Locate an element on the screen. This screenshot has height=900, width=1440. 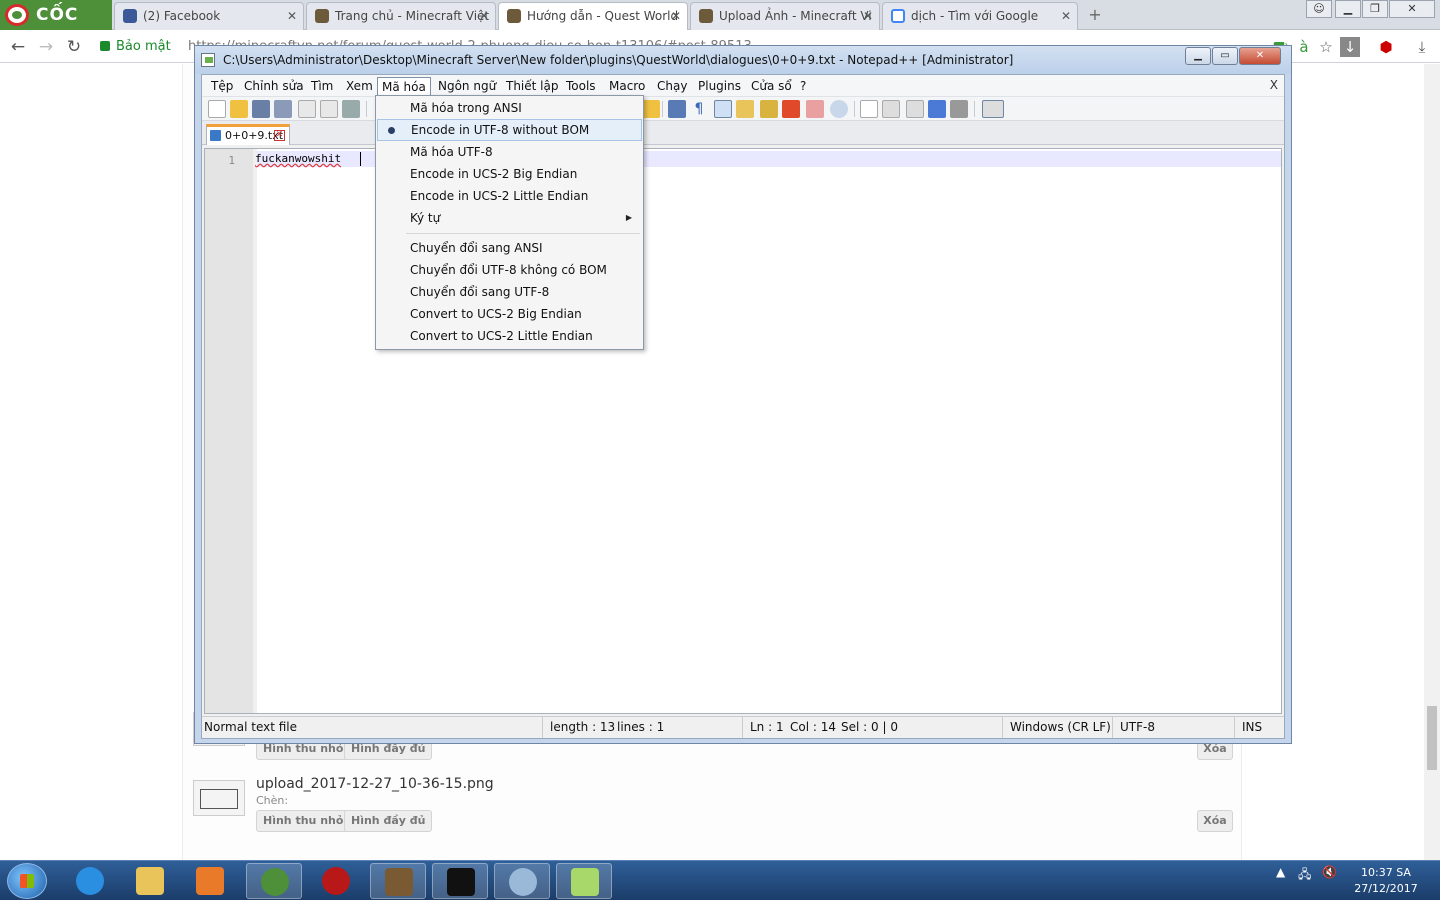
new-tab-button: + is located at coordinates (1095, 15).